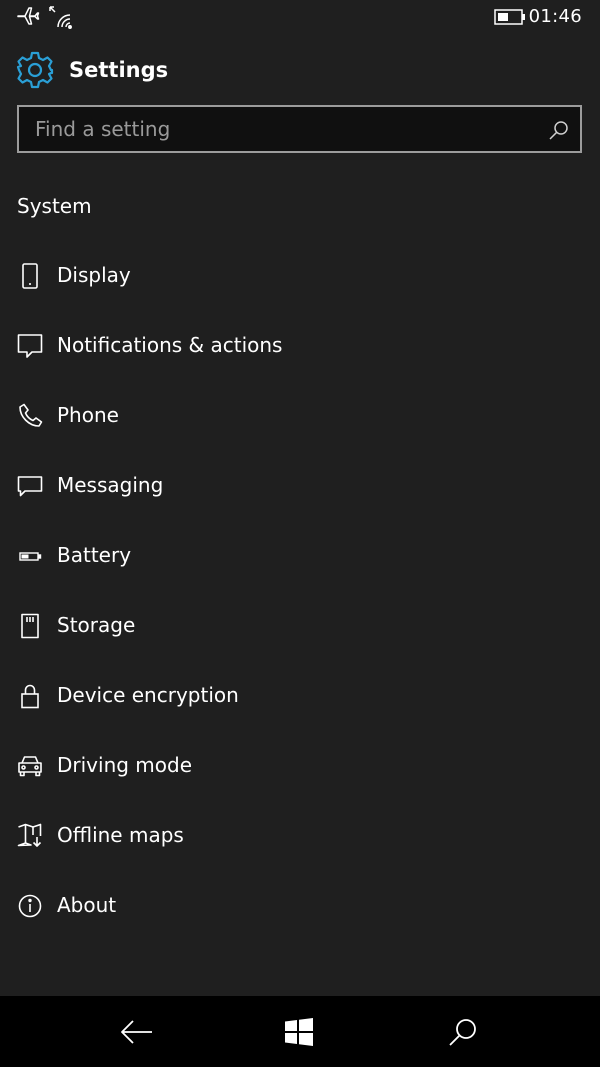 The width and height of the screenshot is (600, 1067). I want to click on info-icon, so click(30, 906).